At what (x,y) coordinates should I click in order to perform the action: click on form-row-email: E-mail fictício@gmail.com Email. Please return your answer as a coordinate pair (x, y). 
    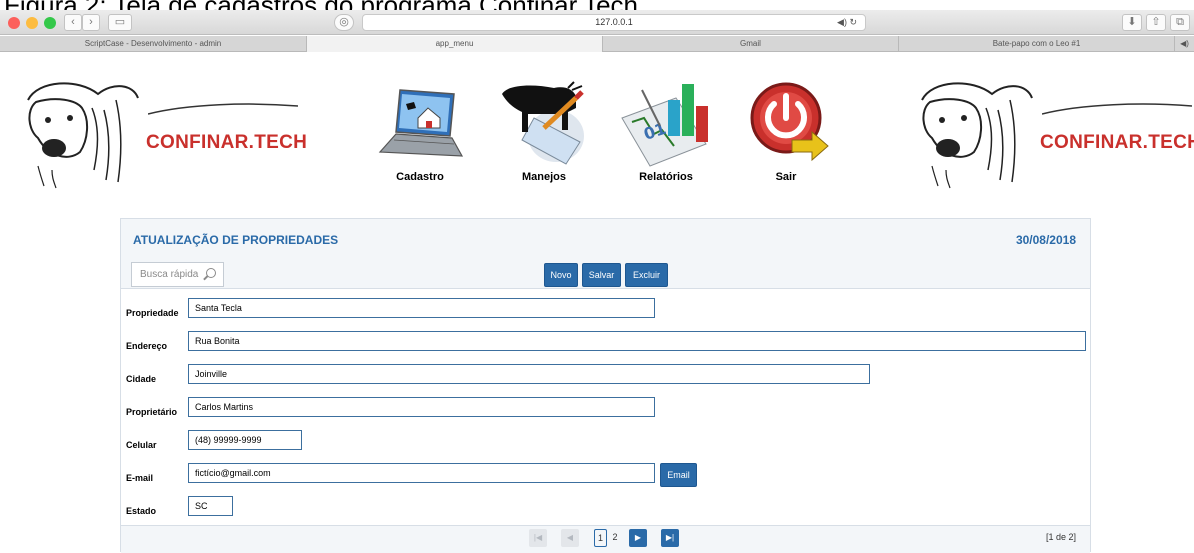
    Looking at the image, I should click on (605, 478).